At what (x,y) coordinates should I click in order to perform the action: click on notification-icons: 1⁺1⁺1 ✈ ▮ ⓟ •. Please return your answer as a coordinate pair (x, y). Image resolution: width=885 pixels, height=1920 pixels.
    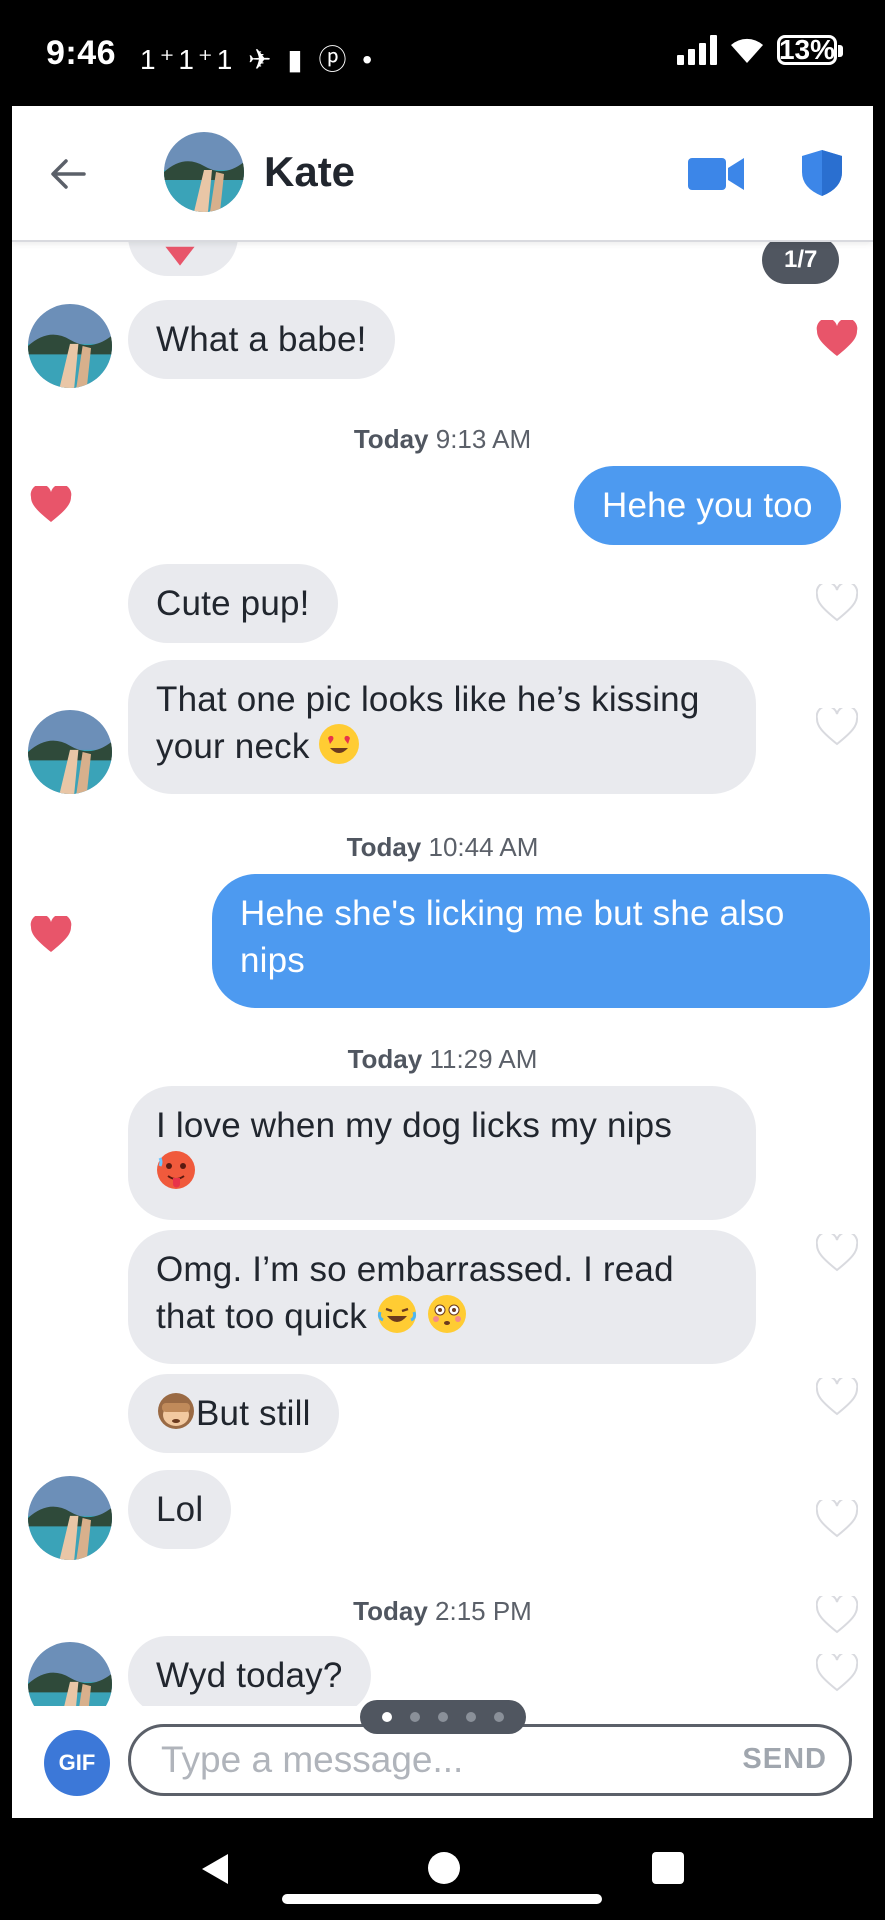
    Looking at the image, I should click on (258, 59).